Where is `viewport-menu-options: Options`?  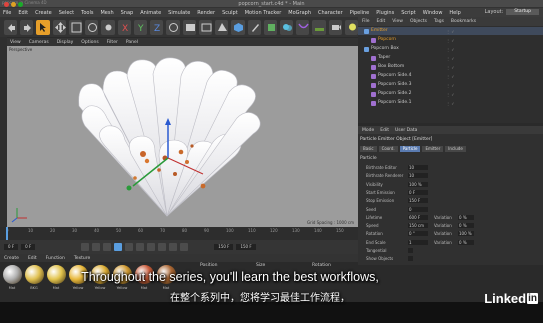
viewport-menu-options: Options is located at coordinates (89, 42).